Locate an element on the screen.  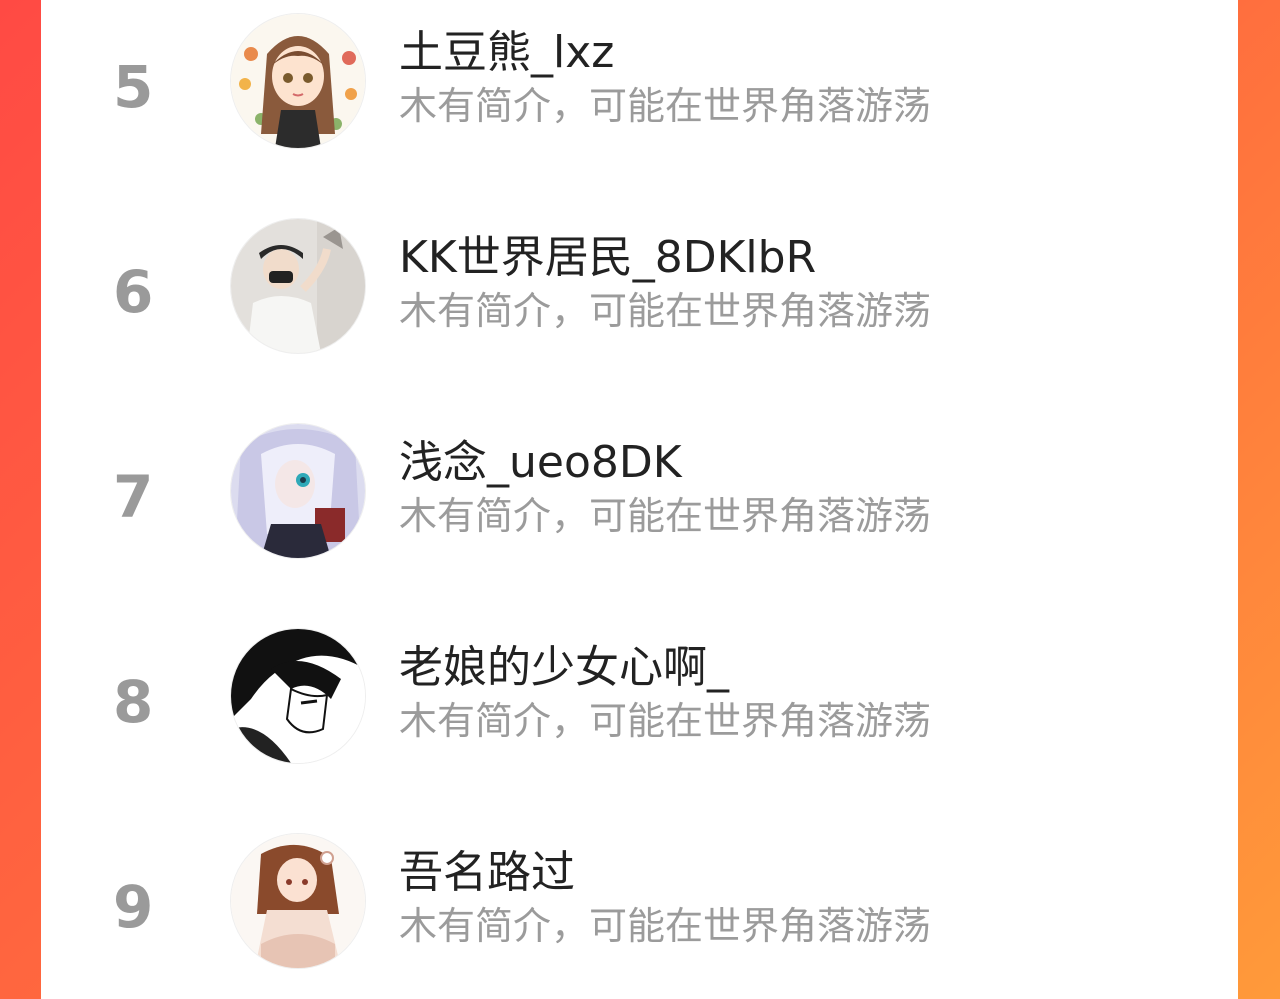
list-item: 5 土豆熊_lxz 木有简介，可能在世界角落游荡 is located at coordinates (639, 83).